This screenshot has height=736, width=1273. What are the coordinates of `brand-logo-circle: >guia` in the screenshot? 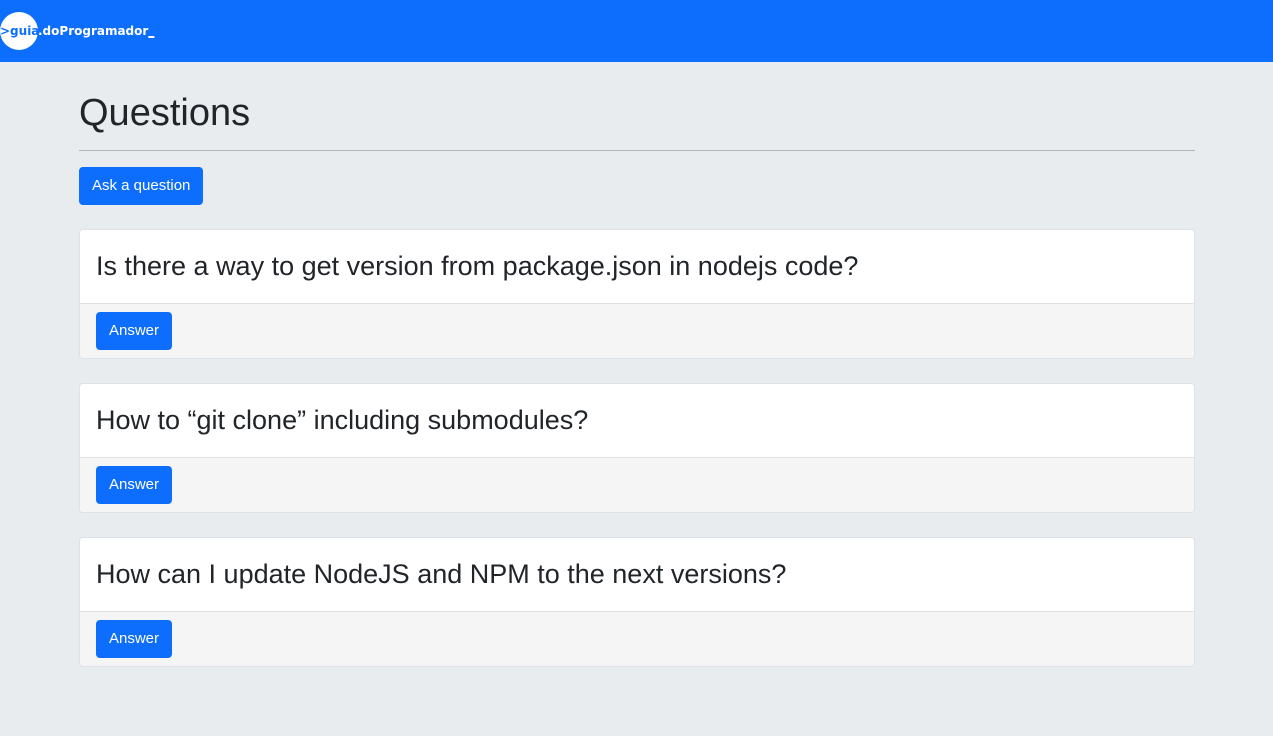 It's located at (20, 31).